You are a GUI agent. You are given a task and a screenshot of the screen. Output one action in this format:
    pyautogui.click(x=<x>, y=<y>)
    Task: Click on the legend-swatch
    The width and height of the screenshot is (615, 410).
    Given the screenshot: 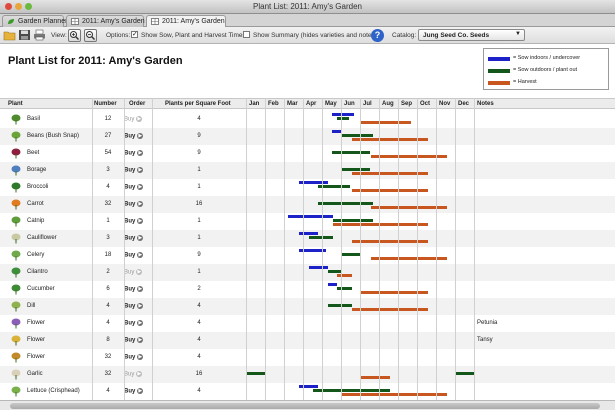 What is the action you would take?
    pyautogui.click(x=499, y=71)
    